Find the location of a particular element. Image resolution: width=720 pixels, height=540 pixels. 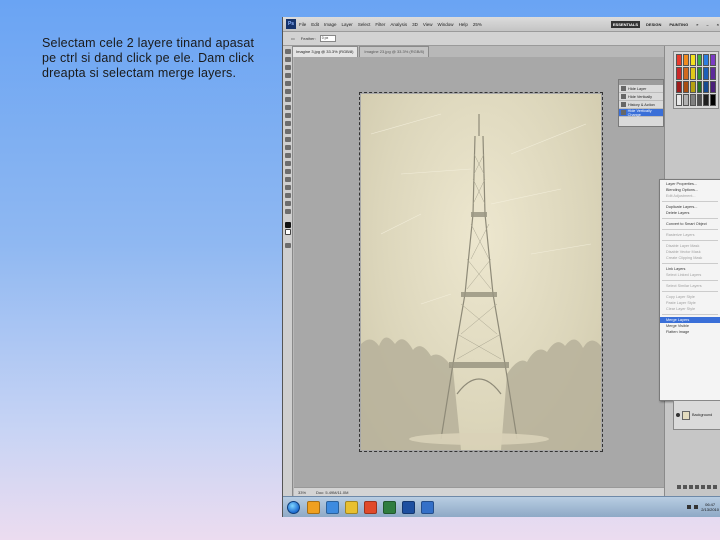

healing-tool-icon is located at coordinates (287, 99).